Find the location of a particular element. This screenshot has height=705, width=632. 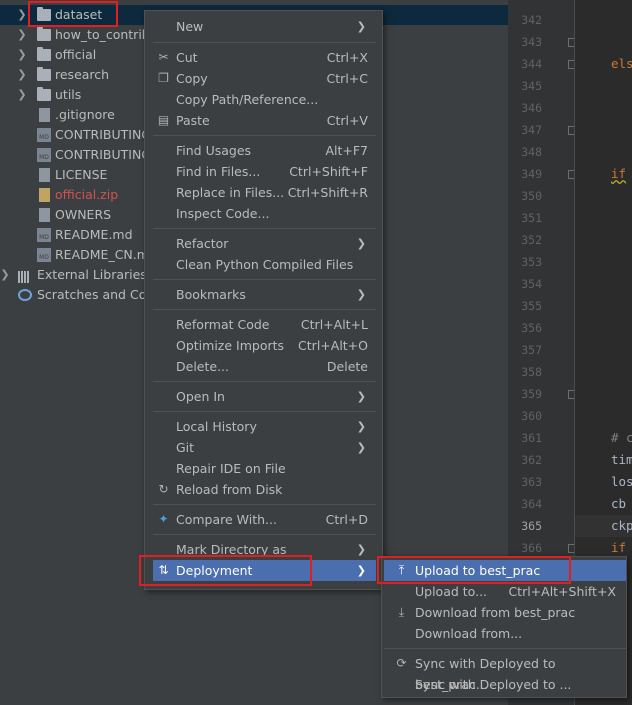

paste-icon: ▤ is located at coordinates (163, 120).